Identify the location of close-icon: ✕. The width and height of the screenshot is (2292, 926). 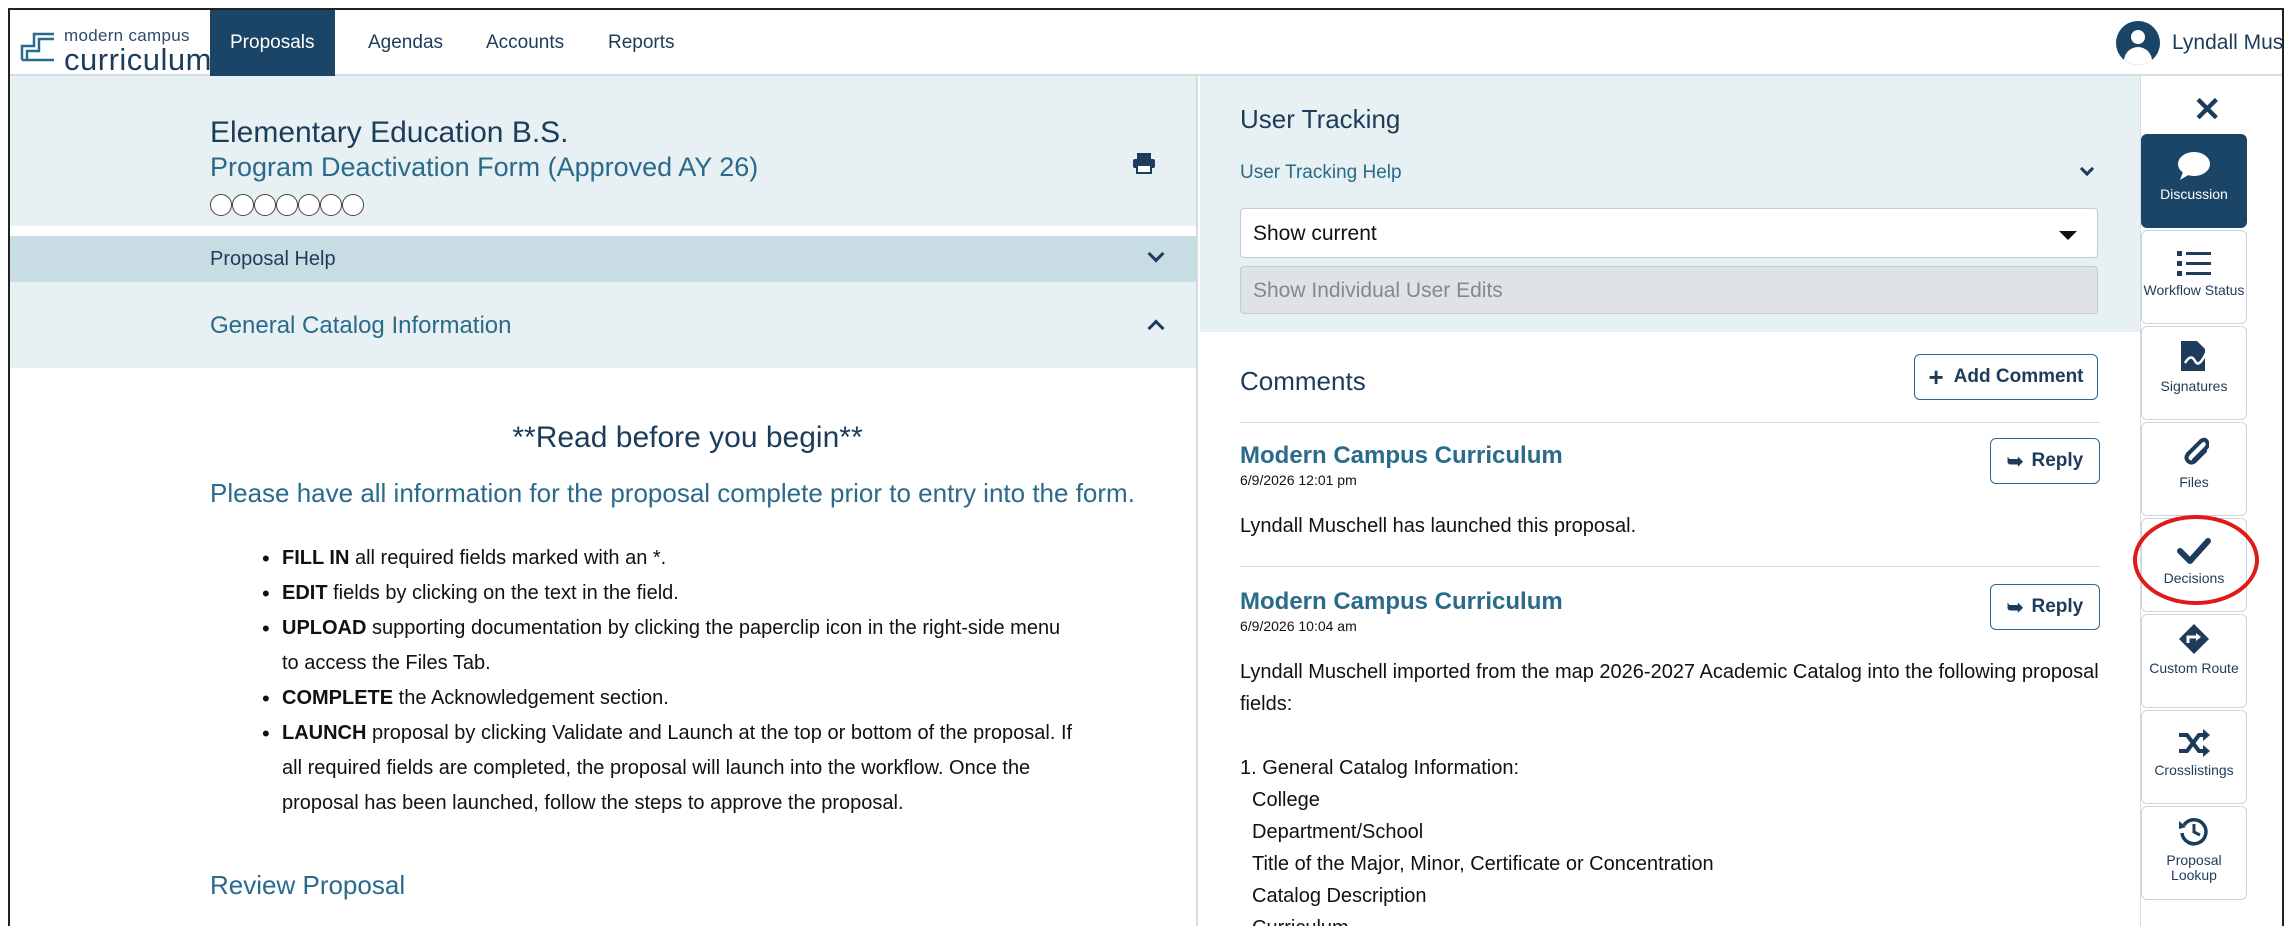
(2207, 110).